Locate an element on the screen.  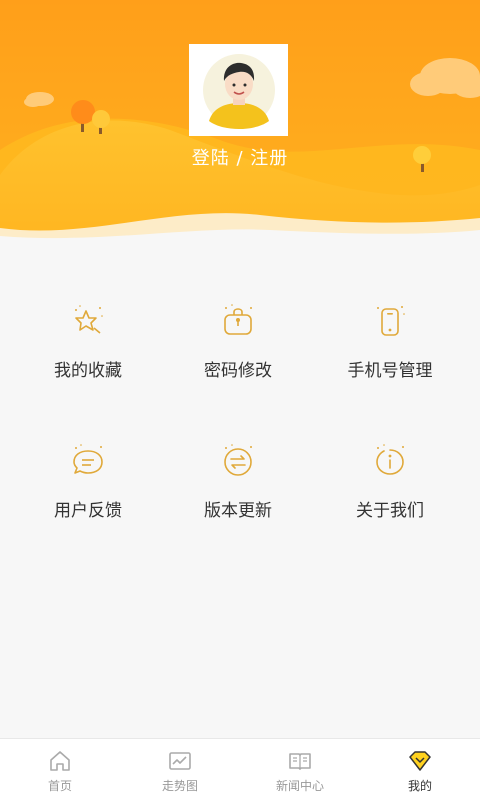
menu-favorites-label: 我的收藏 is located at coordinates (88, 371).